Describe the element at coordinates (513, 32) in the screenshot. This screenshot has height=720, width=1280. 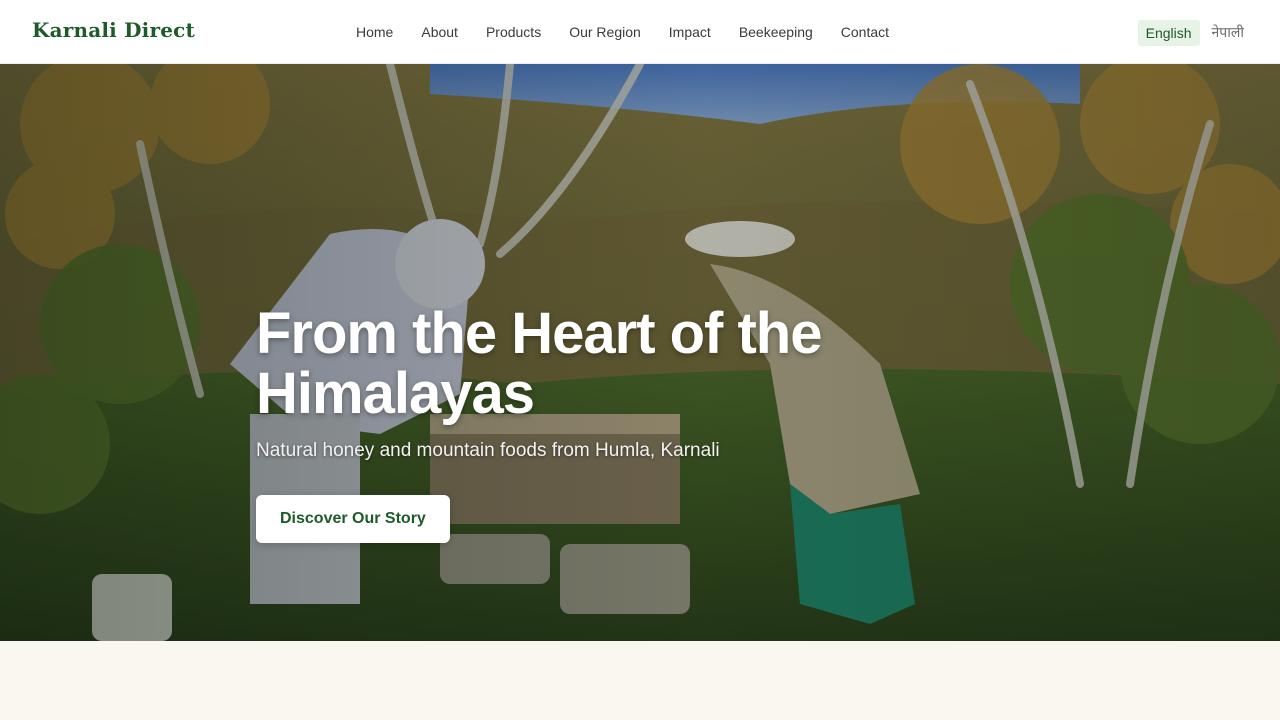
I see `nav-link-products: Products` at that location.